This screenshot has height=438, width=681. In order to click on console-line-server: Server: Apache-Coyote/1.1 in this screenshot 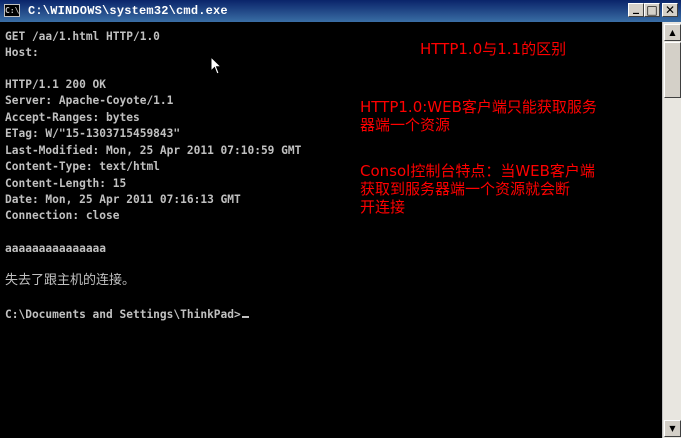, I will do `click(89, 100)`.